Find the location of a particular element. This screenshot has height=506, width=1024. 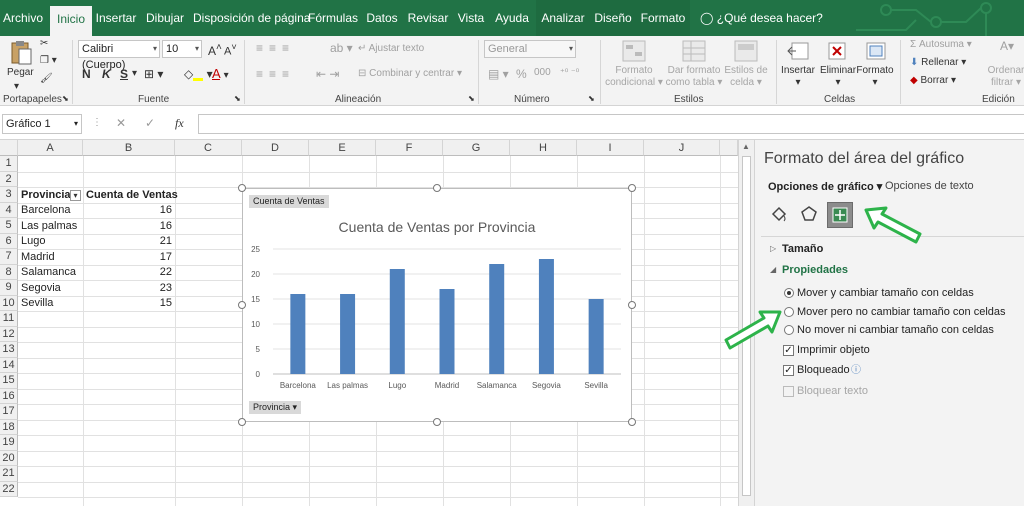

font-name-combo: Calibri (Cuerpo) ▾ is located at coordinates (119, 55).